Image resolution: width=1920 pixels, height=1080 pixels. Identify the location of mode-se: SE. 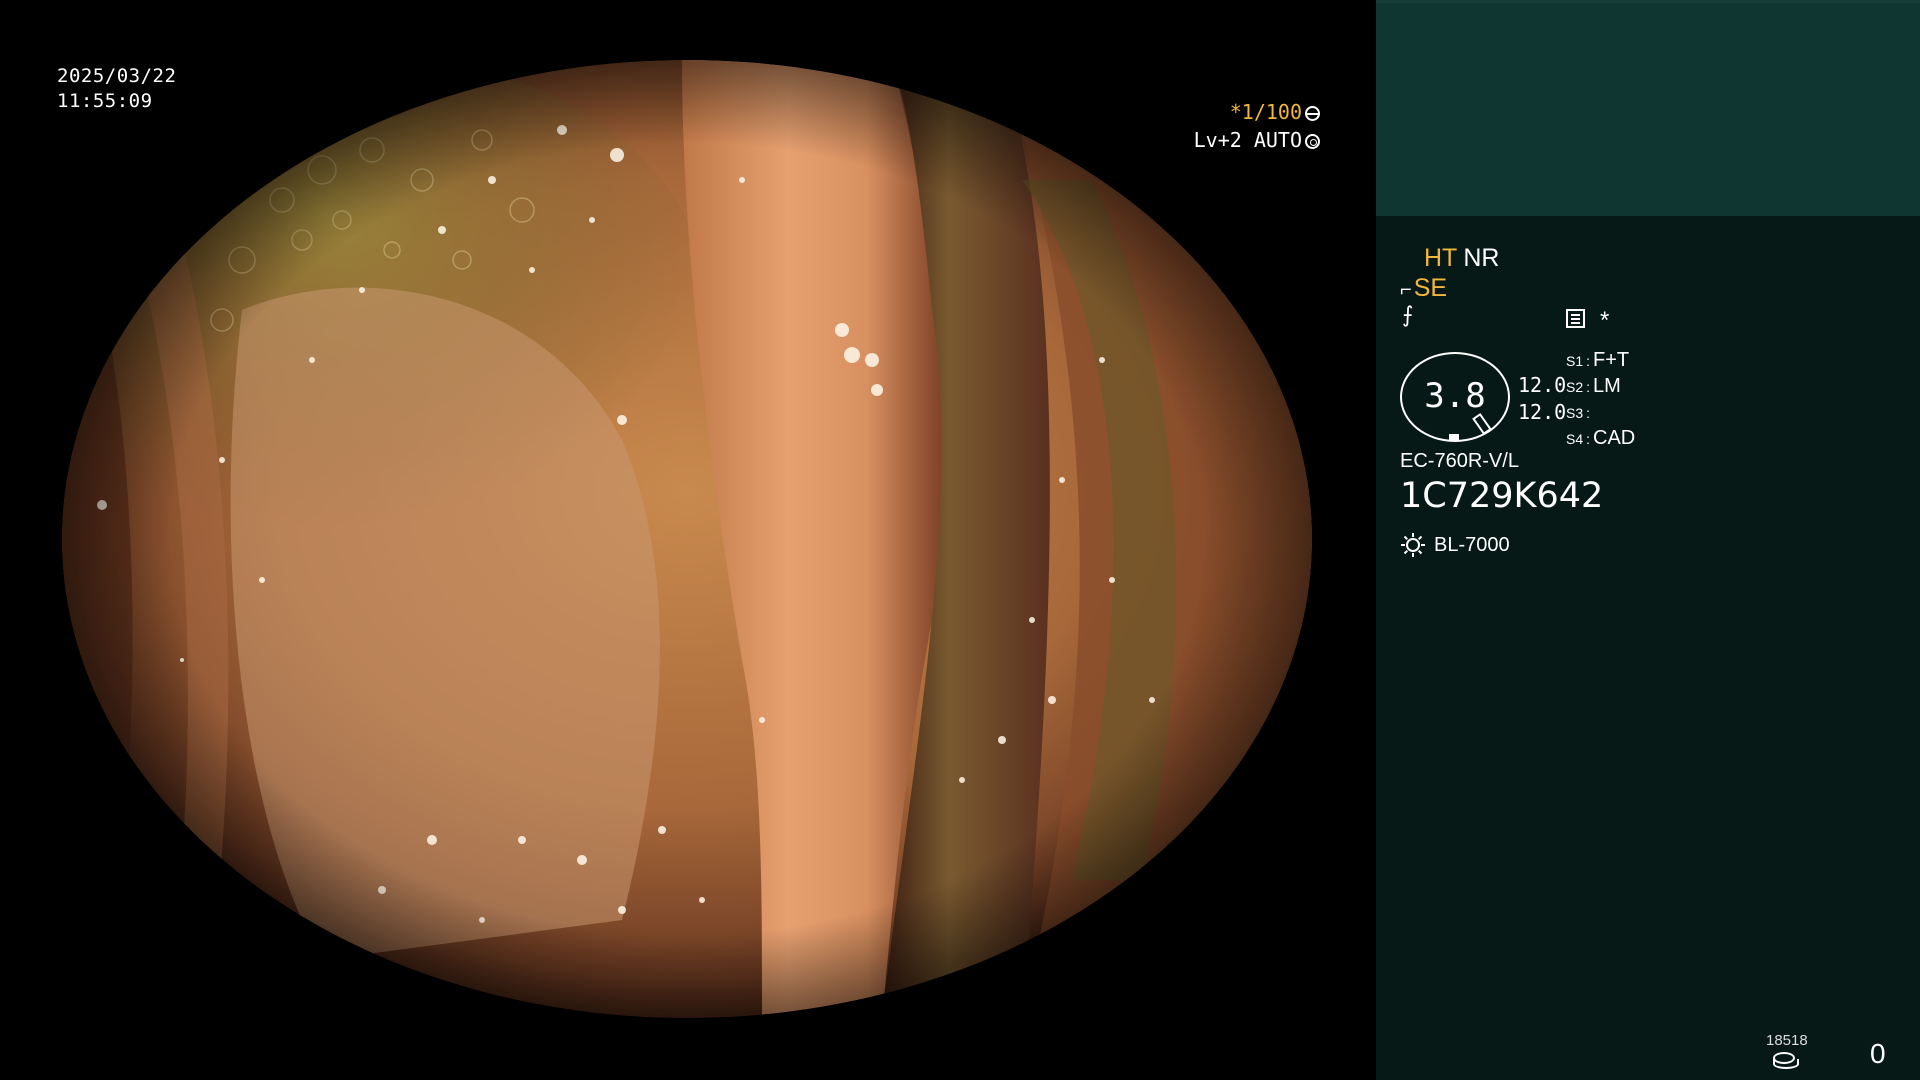
(1430, 288).